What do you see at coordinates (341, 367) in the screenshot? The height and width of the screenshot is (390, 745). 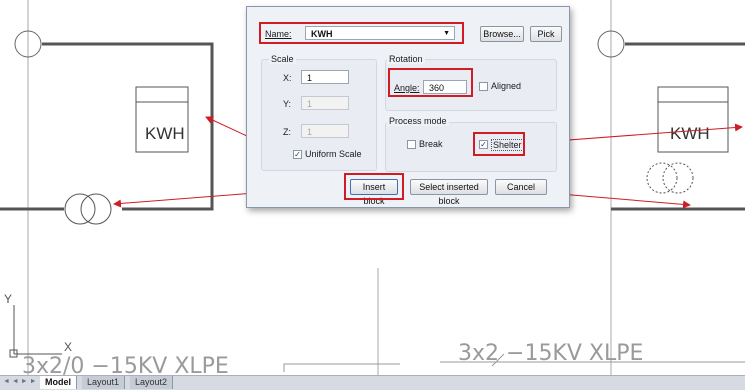 I see `cable-leader-left` at bounding box center [341, 367].